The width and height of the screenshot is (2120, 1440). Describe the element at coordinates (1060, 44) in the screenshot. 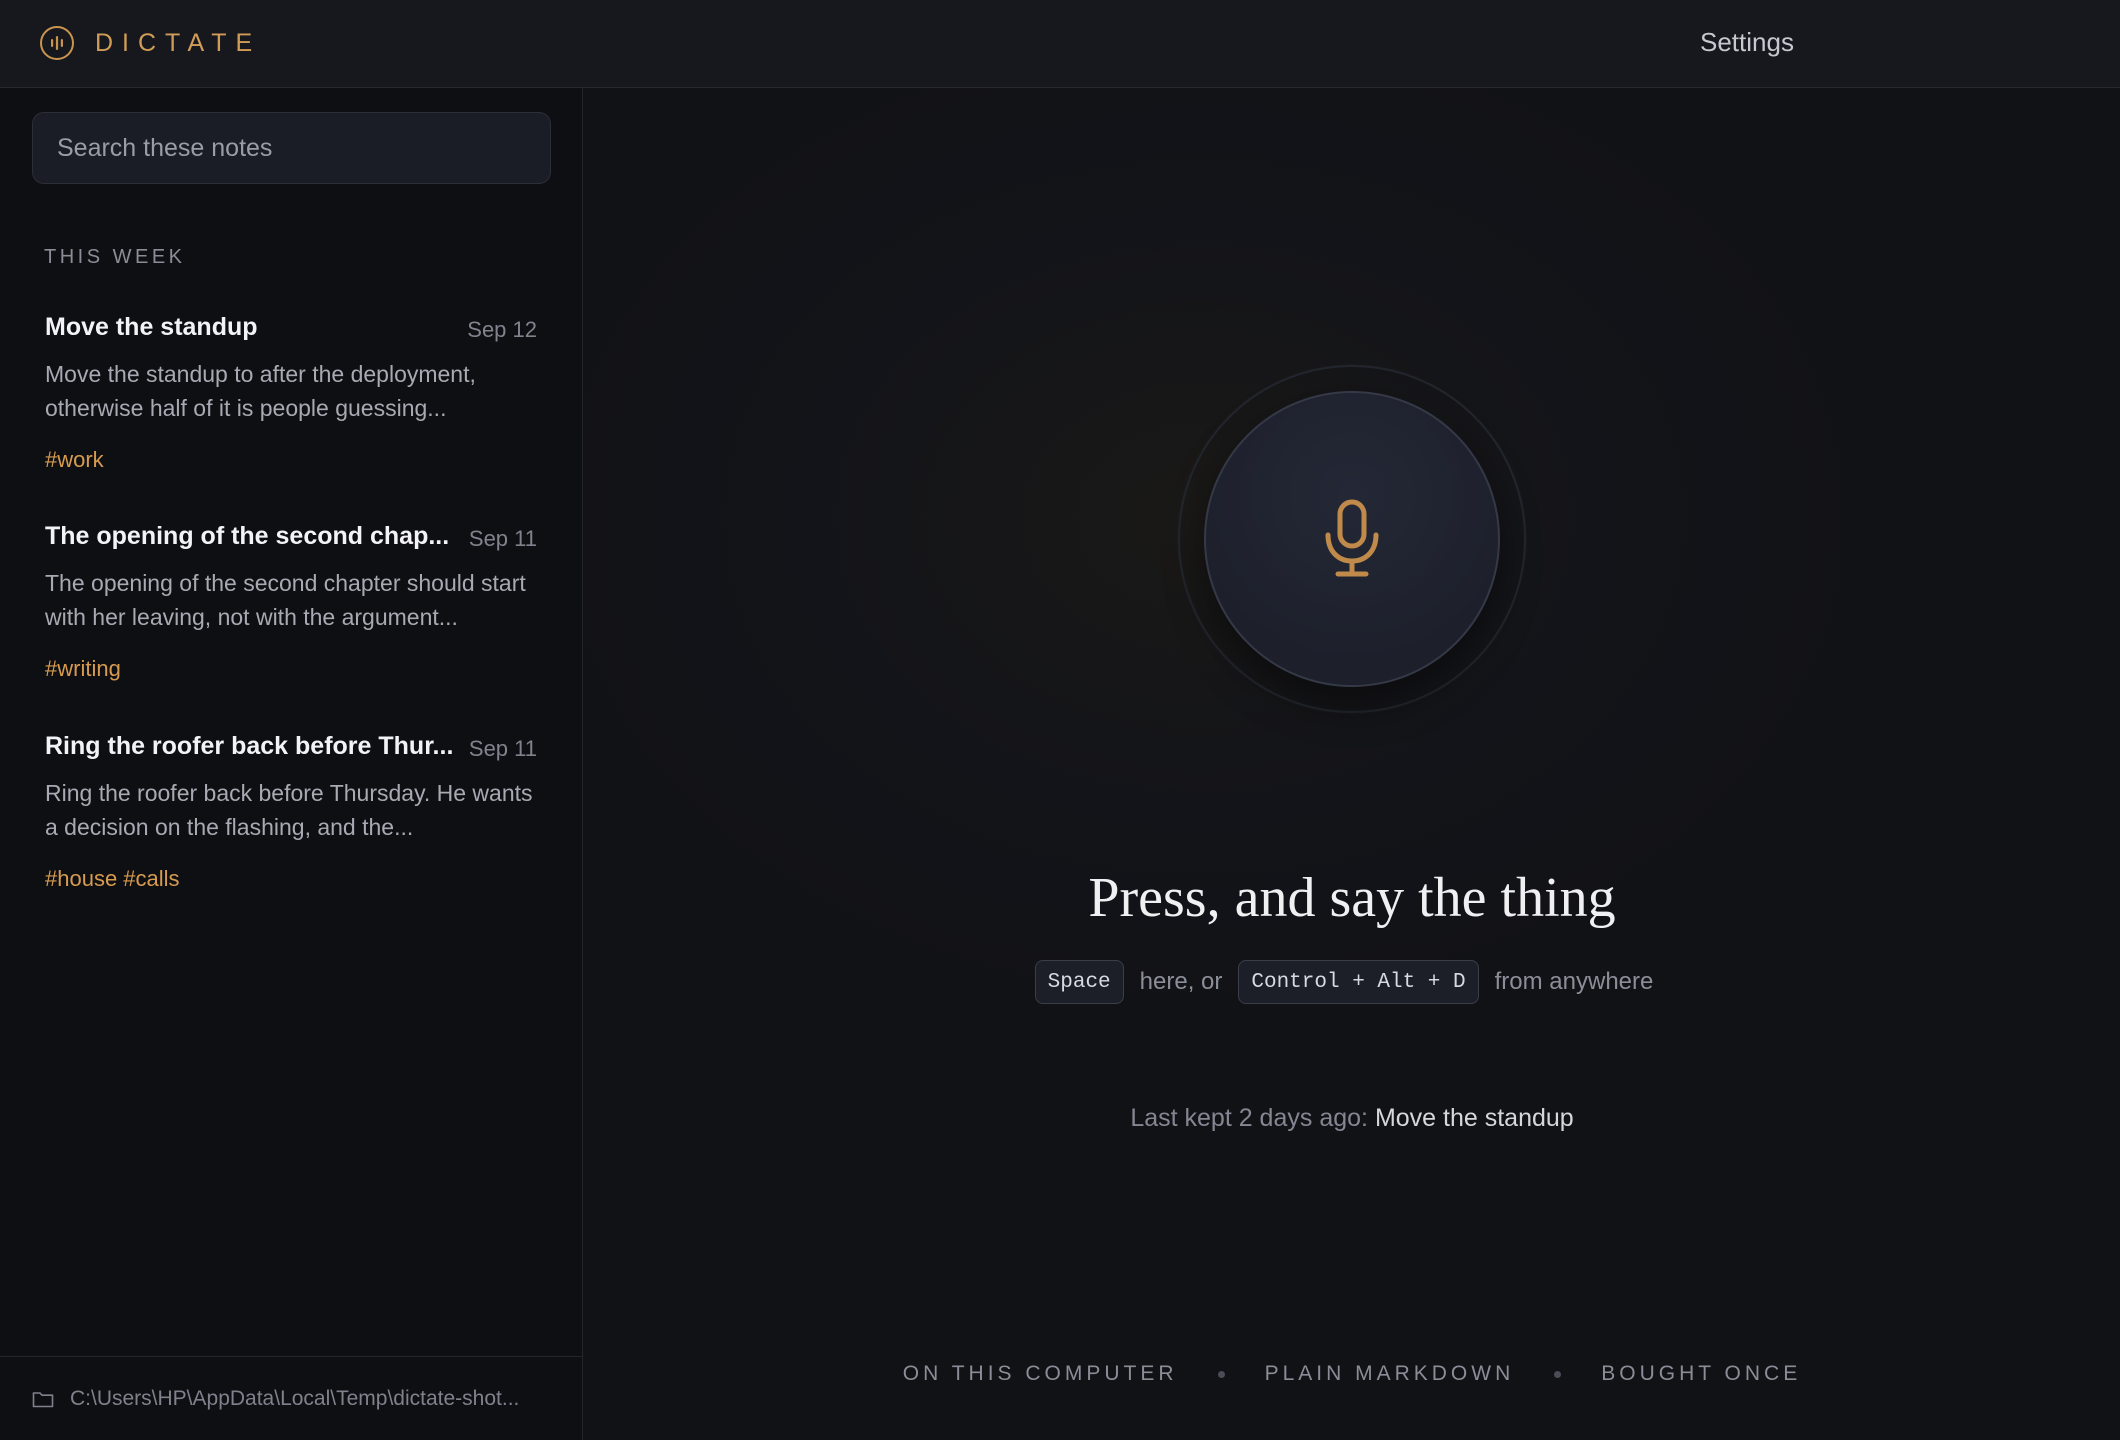

I see `top-bar: DICTATE Settings` at that location.